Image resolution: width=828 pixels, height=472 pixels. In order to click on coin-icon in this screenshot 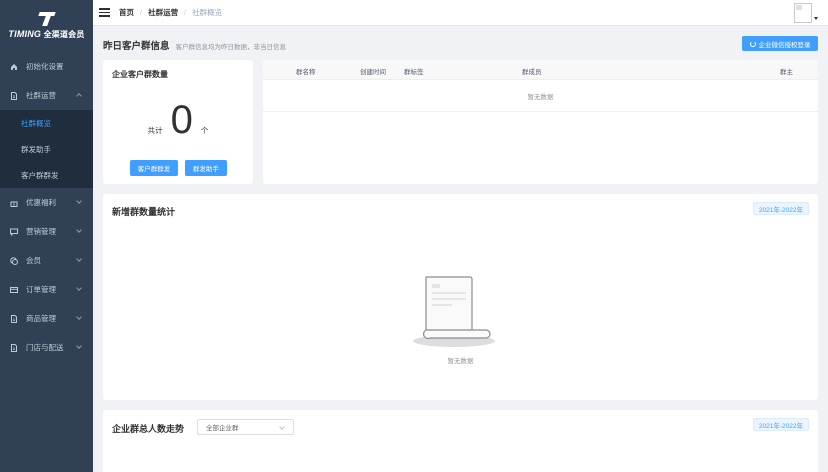, I will do `click(14, 260)`.